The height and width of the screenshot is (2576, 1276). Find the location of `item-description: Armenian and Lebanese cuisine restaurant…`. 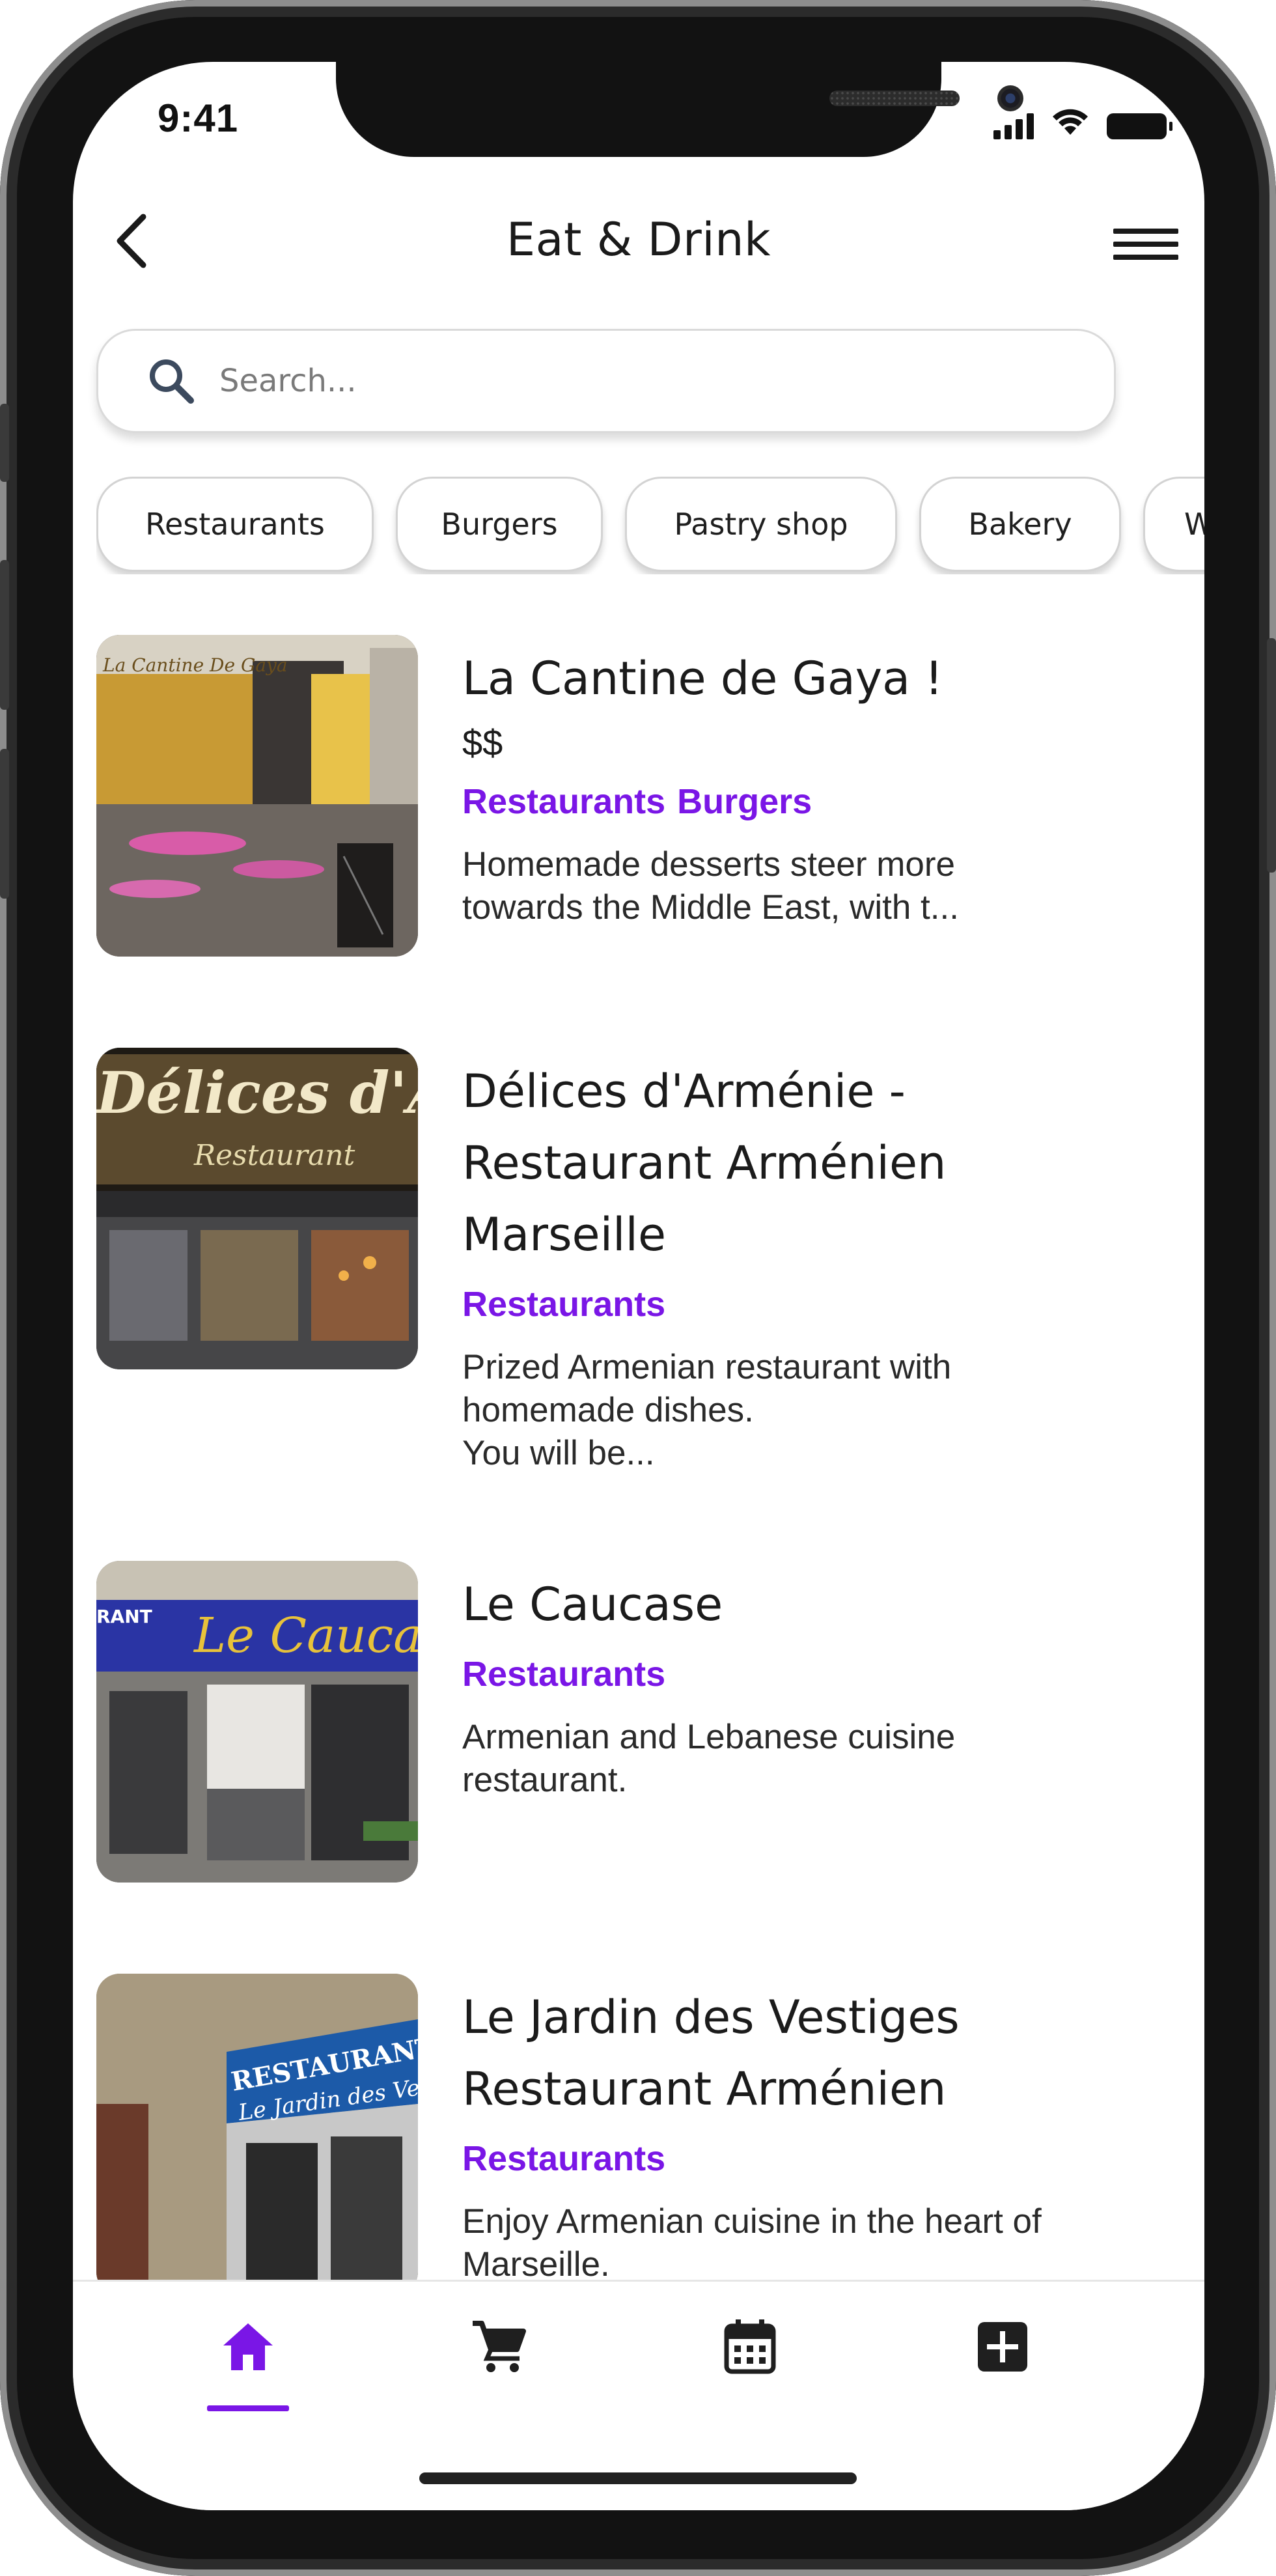

item-description: Armenian and Lebanese cuisine restaurant… is located at coordinates (709, 1759).